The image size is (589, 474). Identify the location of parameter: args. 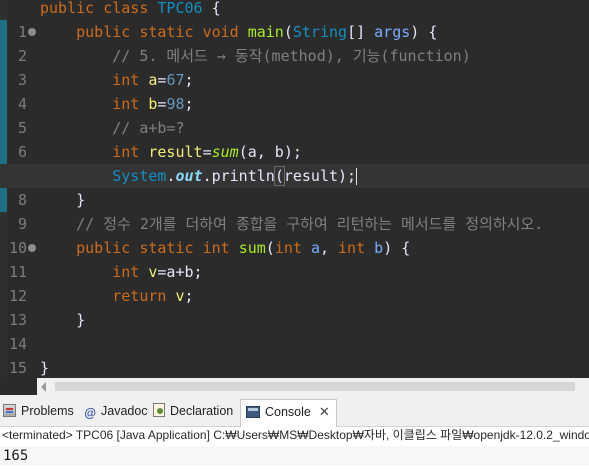
(392, 32).